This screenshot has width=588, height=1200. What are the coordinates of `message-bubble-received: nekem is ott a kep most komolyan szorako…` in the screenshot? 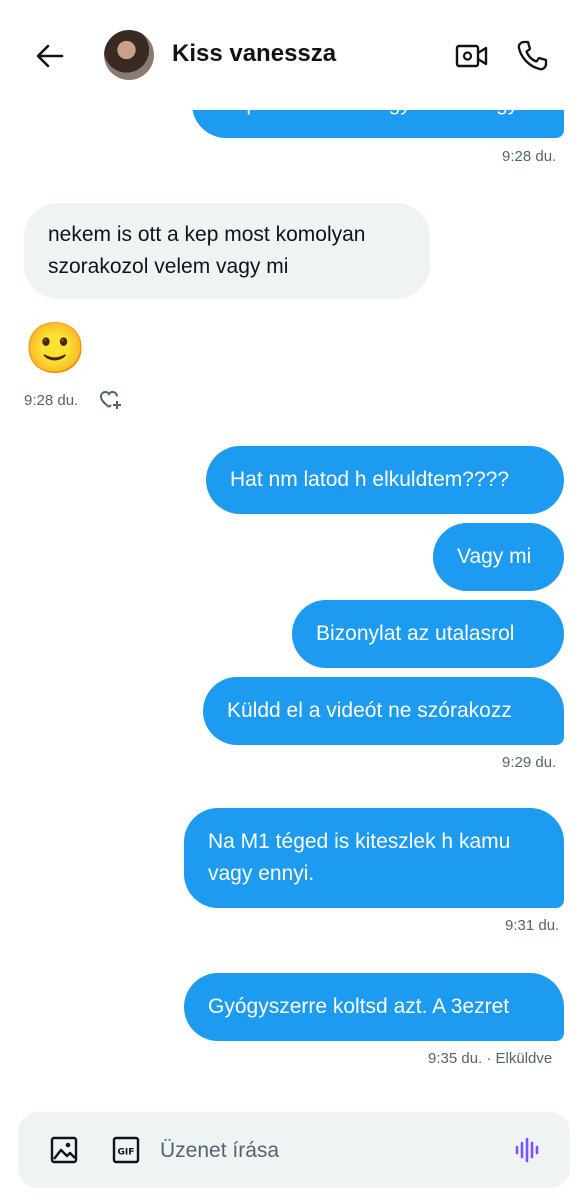 It's located at (227, 251).